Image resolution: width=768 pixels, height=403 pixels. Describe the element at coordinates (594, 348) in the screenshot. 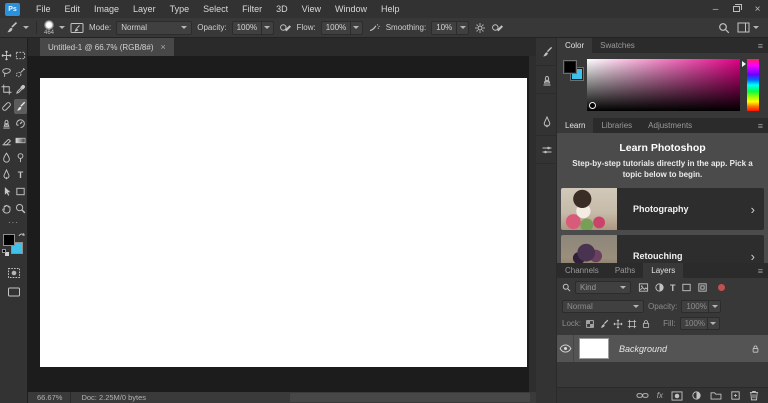

I see `layer-thumbnail` at that location.